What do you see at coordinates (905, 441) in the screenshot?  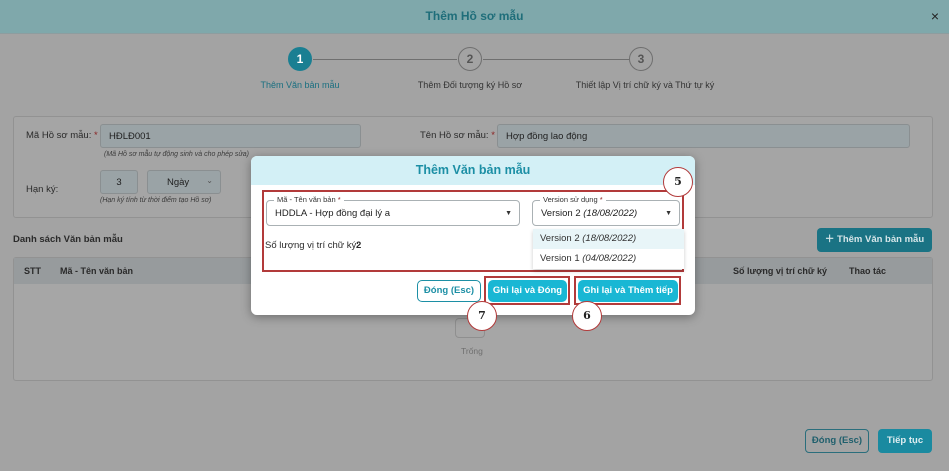 I see `footer-next-button: Tiếp tục` at bounding box center [905, 441].